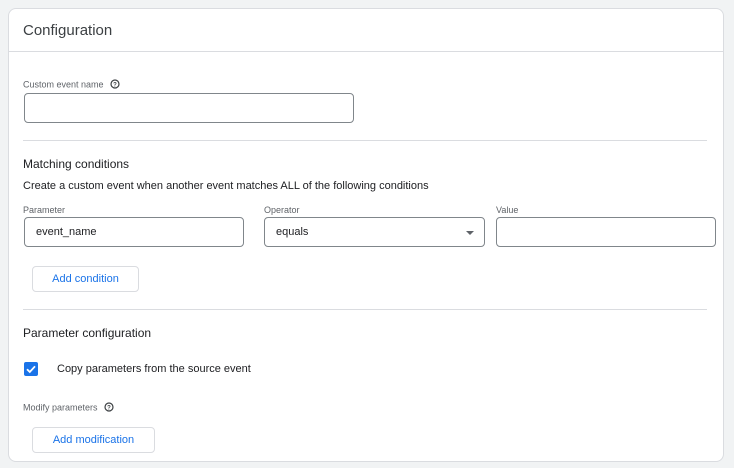  I want to click on value-input, so click(606, 232).